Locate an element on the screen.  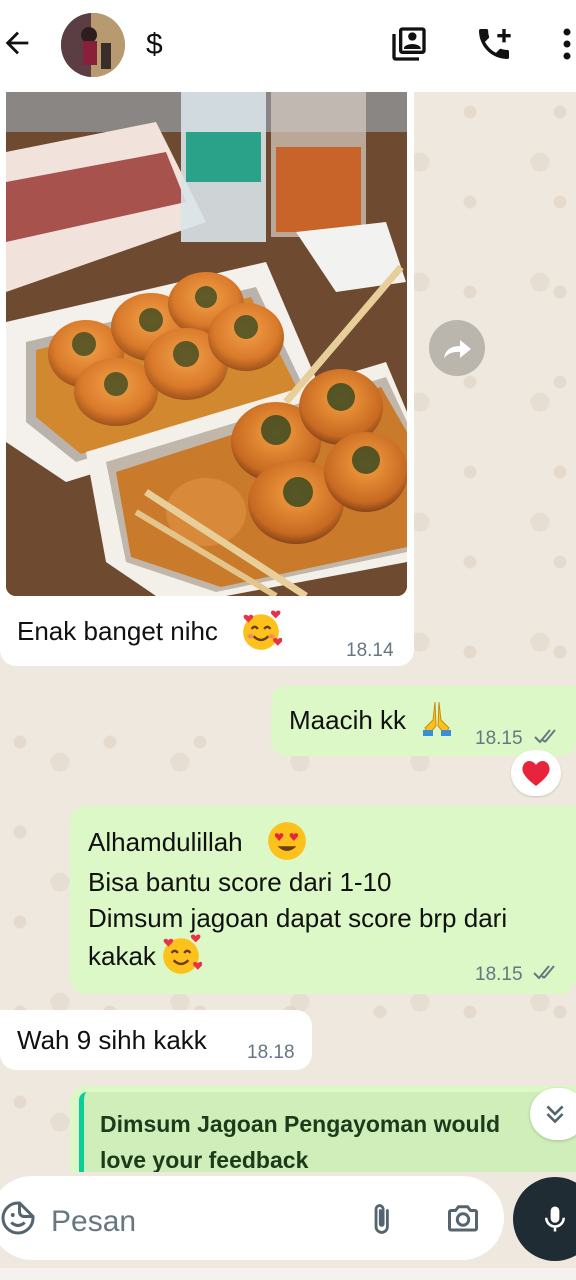
folded-hands-icon is located at coordinates (437, 720).